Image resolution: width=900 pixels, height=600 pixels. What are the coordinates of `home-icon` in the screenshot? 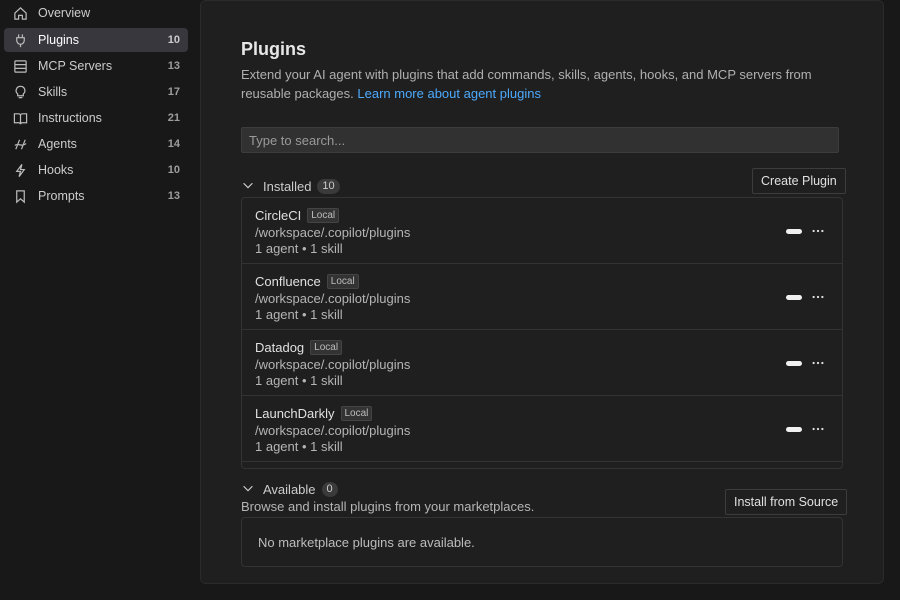 It's located at (20, 13).